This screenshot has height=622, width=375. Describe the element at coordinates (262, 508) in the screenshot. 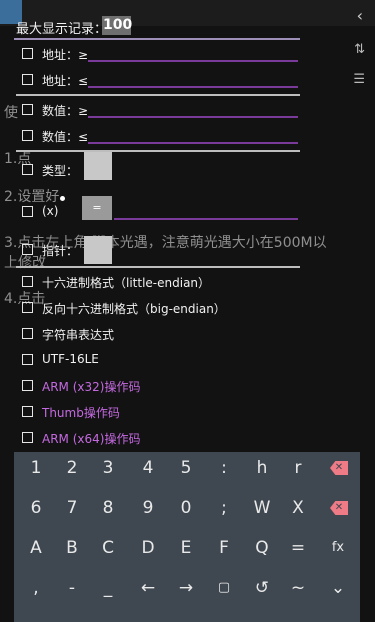

I see `key-w: W` at that location.